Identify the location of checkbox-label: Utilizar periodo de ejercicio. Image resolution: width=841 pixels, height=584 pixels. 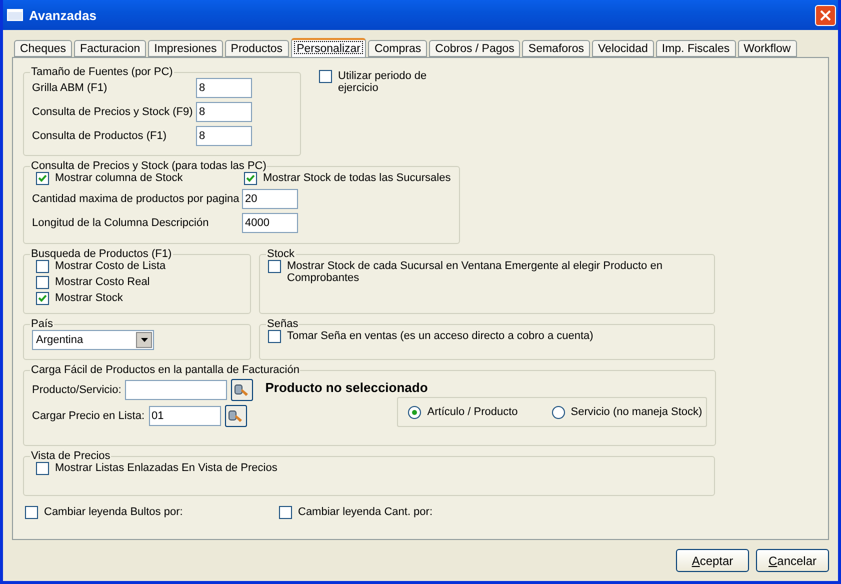
(383, 82).